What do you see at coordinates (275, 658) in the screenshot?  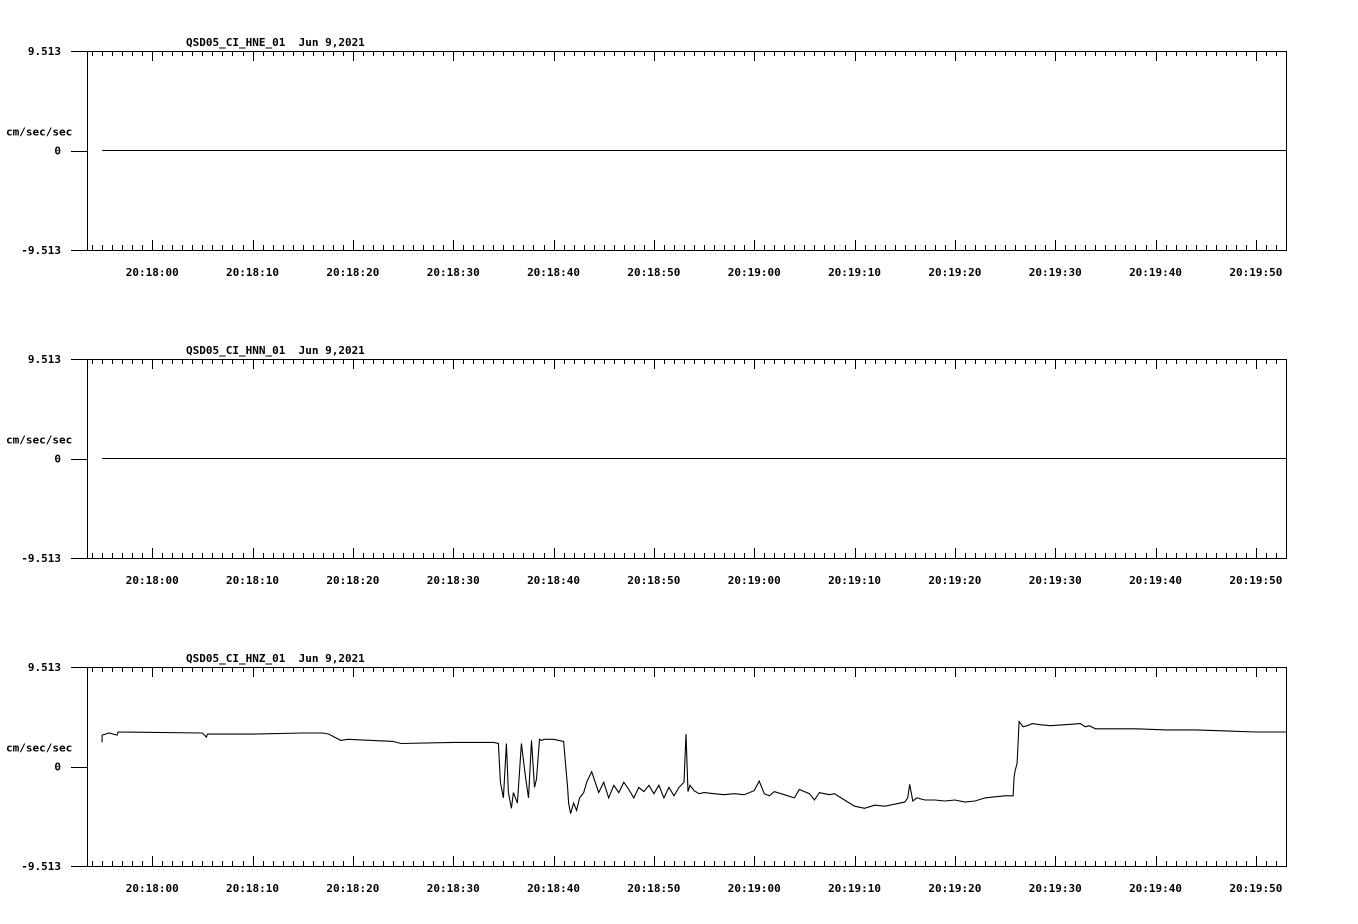 I see `panel-title: QSD05_CI_HNZ_01 Jun 9,2021` at bounding box center [275, 658].